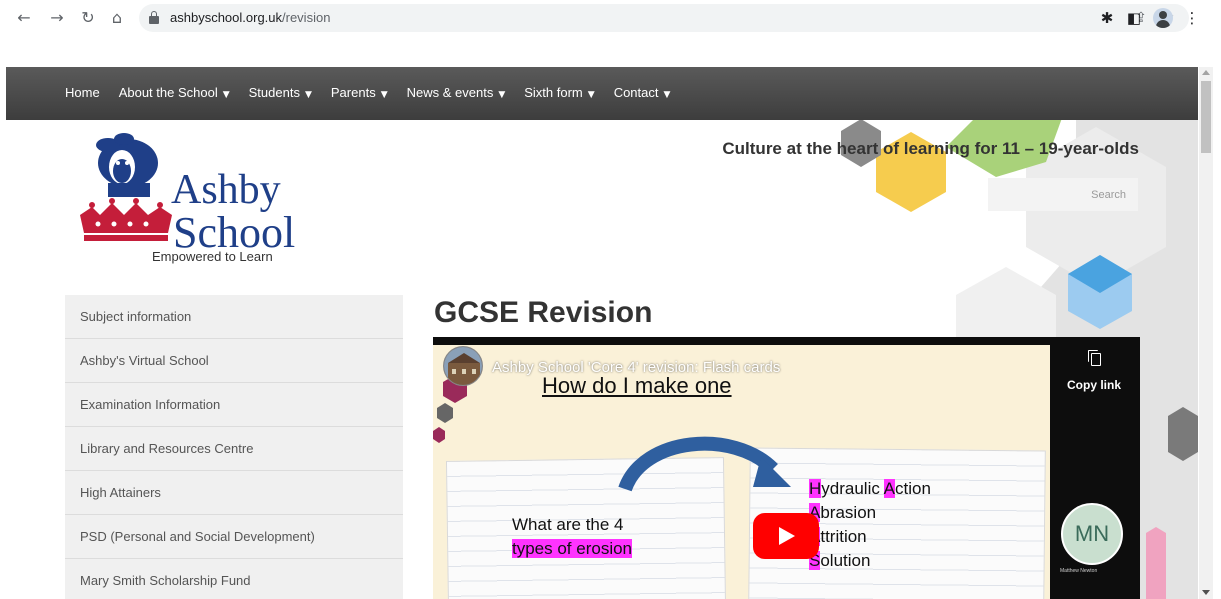 The height and width of the screenshot is (599, 1221). Describe the element at coordinates (57, 18) in the screenshot. I see `forward-icon: →` at that location.